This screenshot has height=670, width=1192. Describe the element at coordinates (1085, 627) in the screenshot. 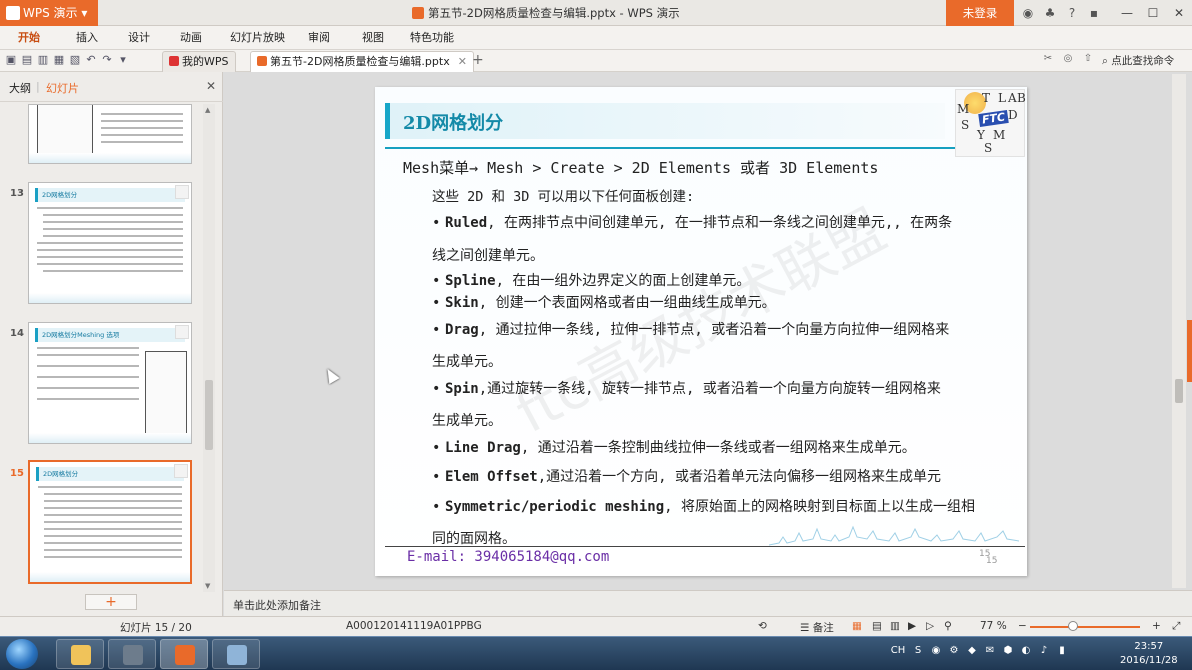

I see `zoom-slider-track` at that location.